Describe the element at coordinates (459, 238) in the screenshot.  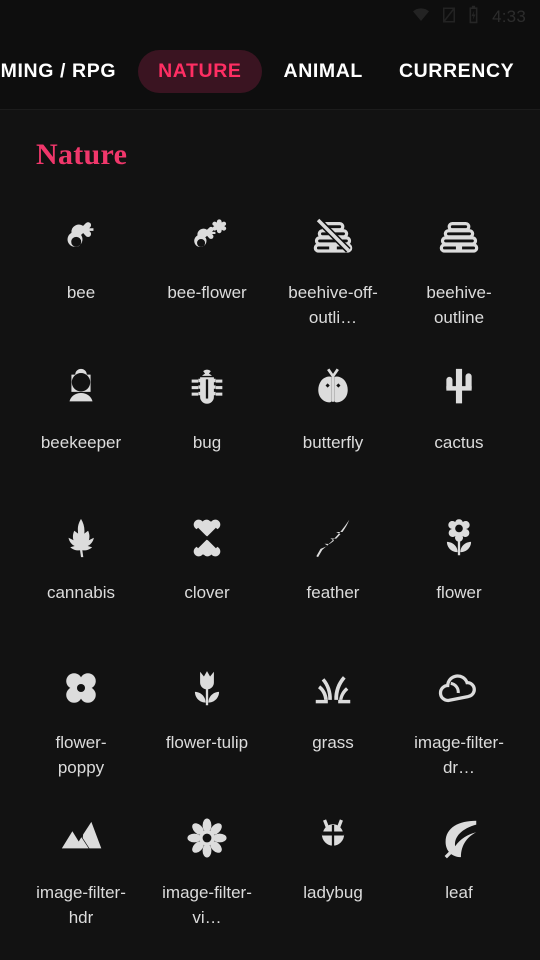
I see `beehive-outline-icon` at that location.